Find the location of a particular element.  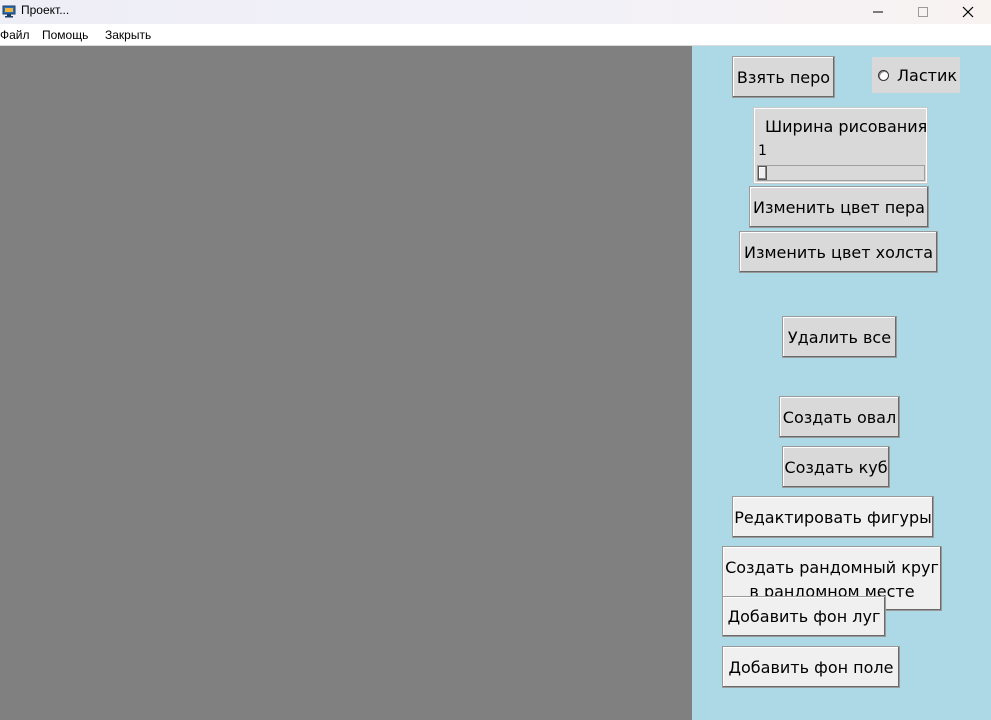

width-slider-thumb is located at coordinates (762, 173).